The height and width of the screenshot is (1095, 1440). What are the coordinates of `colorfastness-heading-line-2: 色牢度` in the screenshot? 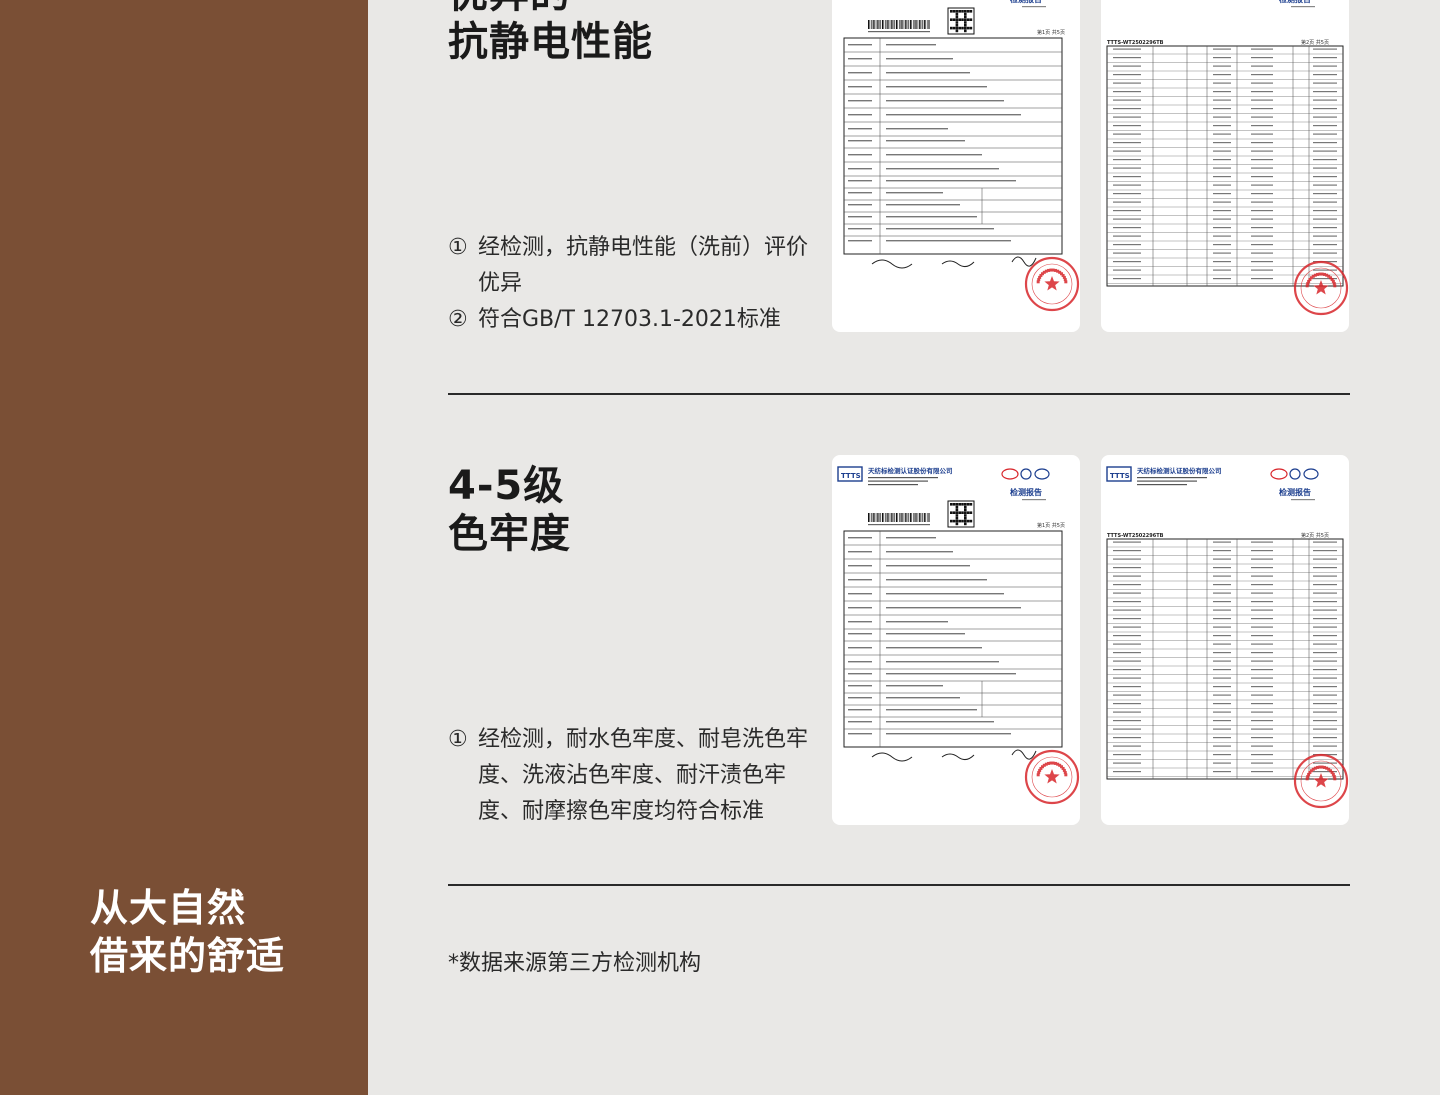 It's located at (509, 534).